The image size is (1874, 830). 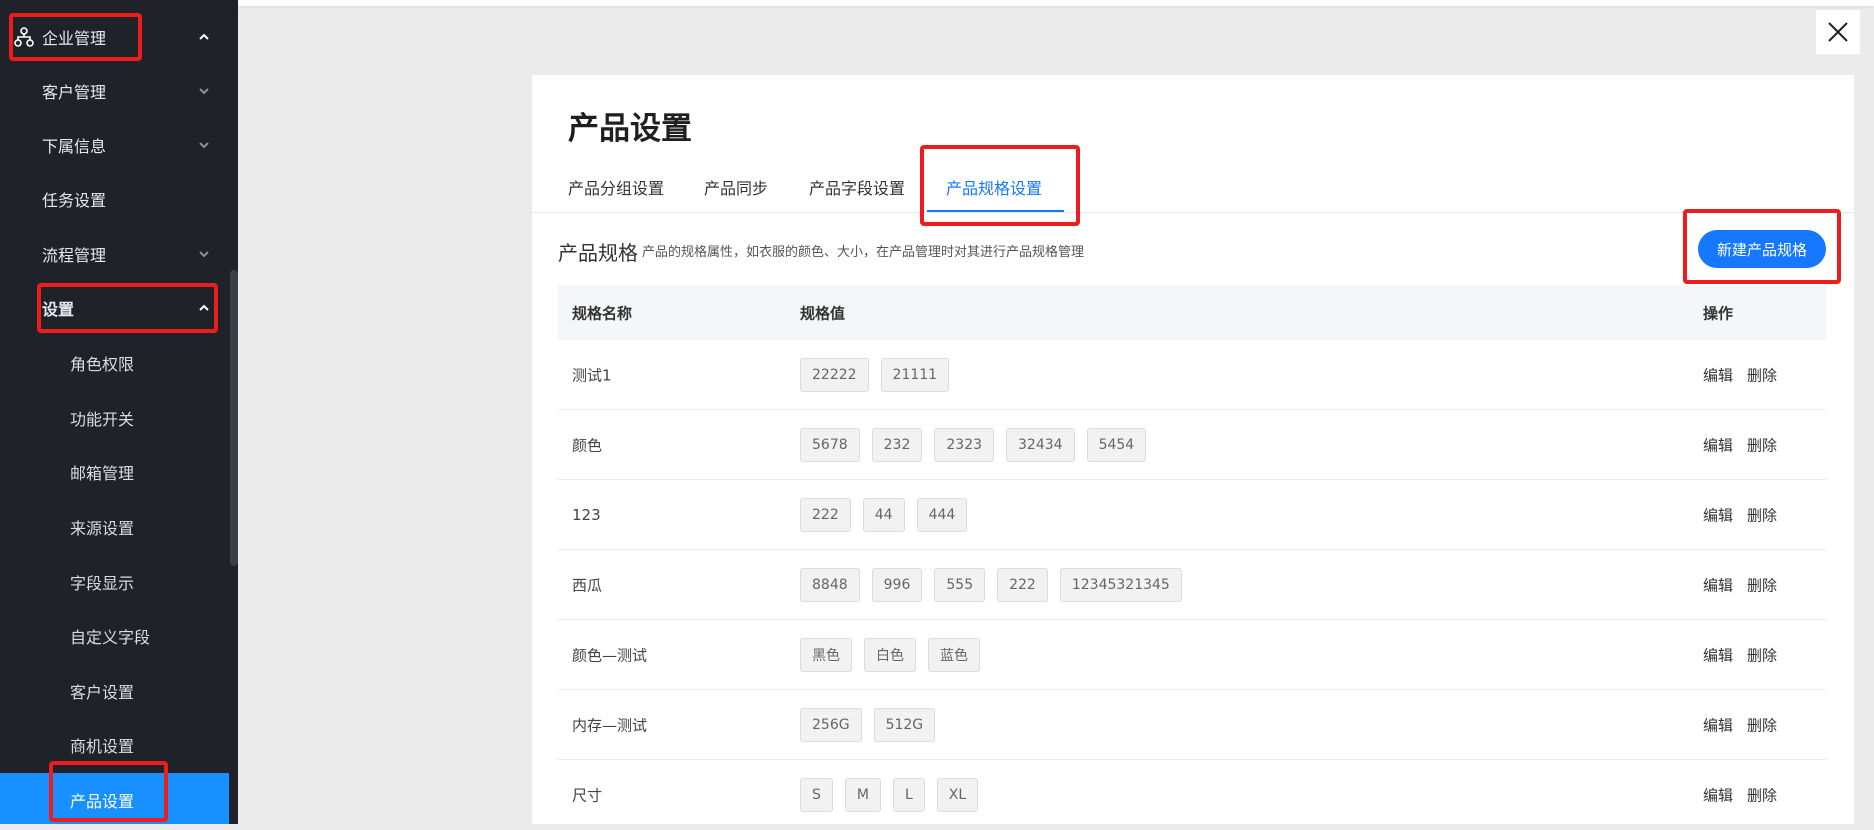 I want to click on spec-name: 123, so click(x=586, y=514).